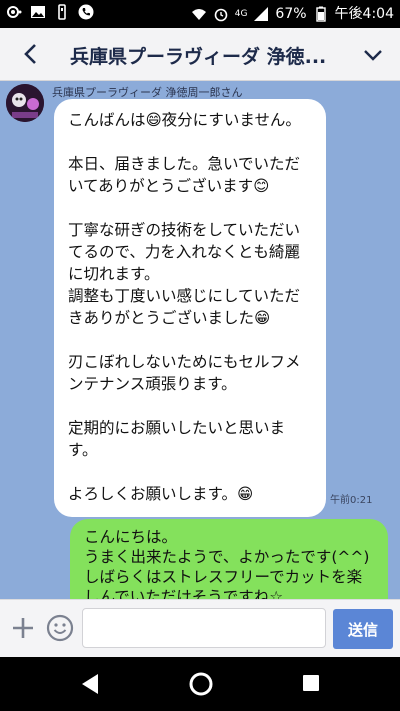 The height and width of the screenshot is (711, 400). What do you see at coordinates (31, 54) in the screenshot?
I see `back-arrow-icon` at bounding box center [31, 54].